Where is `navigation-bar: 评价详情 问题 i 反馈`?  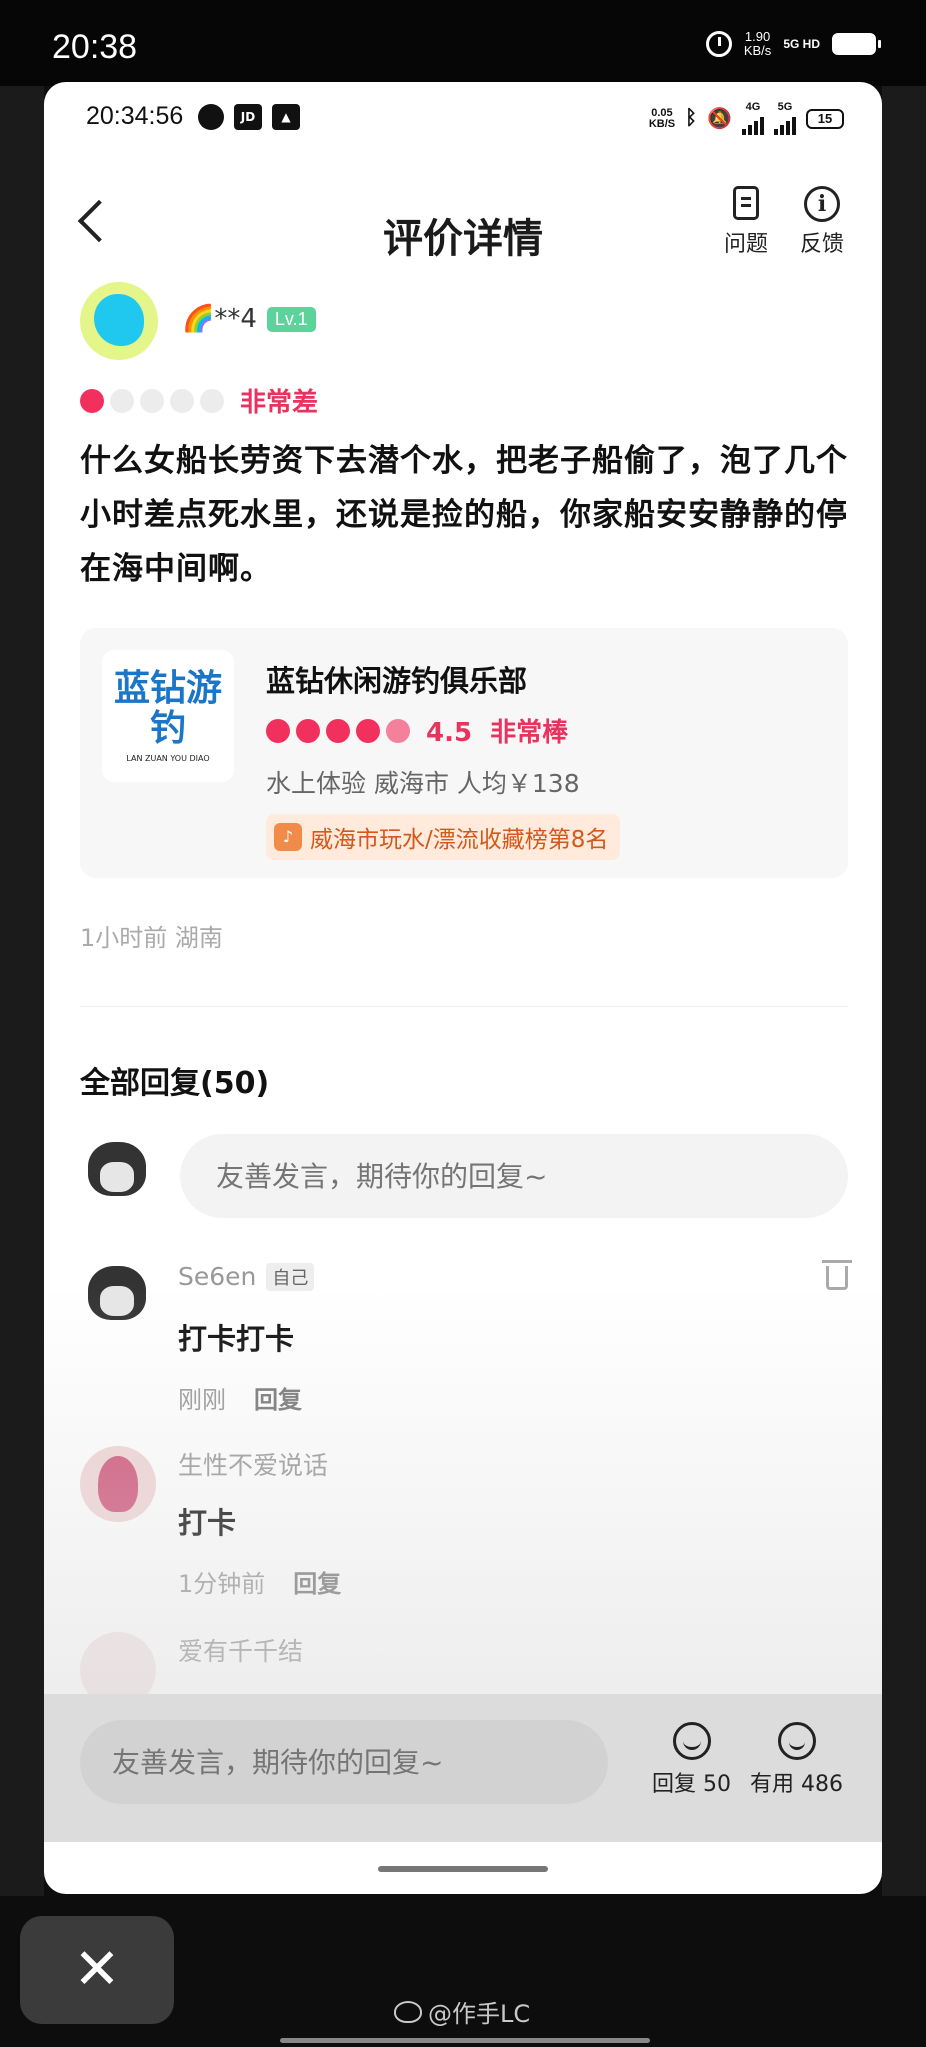
navigation-bar: 评价详情 问题 i 反馈 is located at coordinates (463, 227).